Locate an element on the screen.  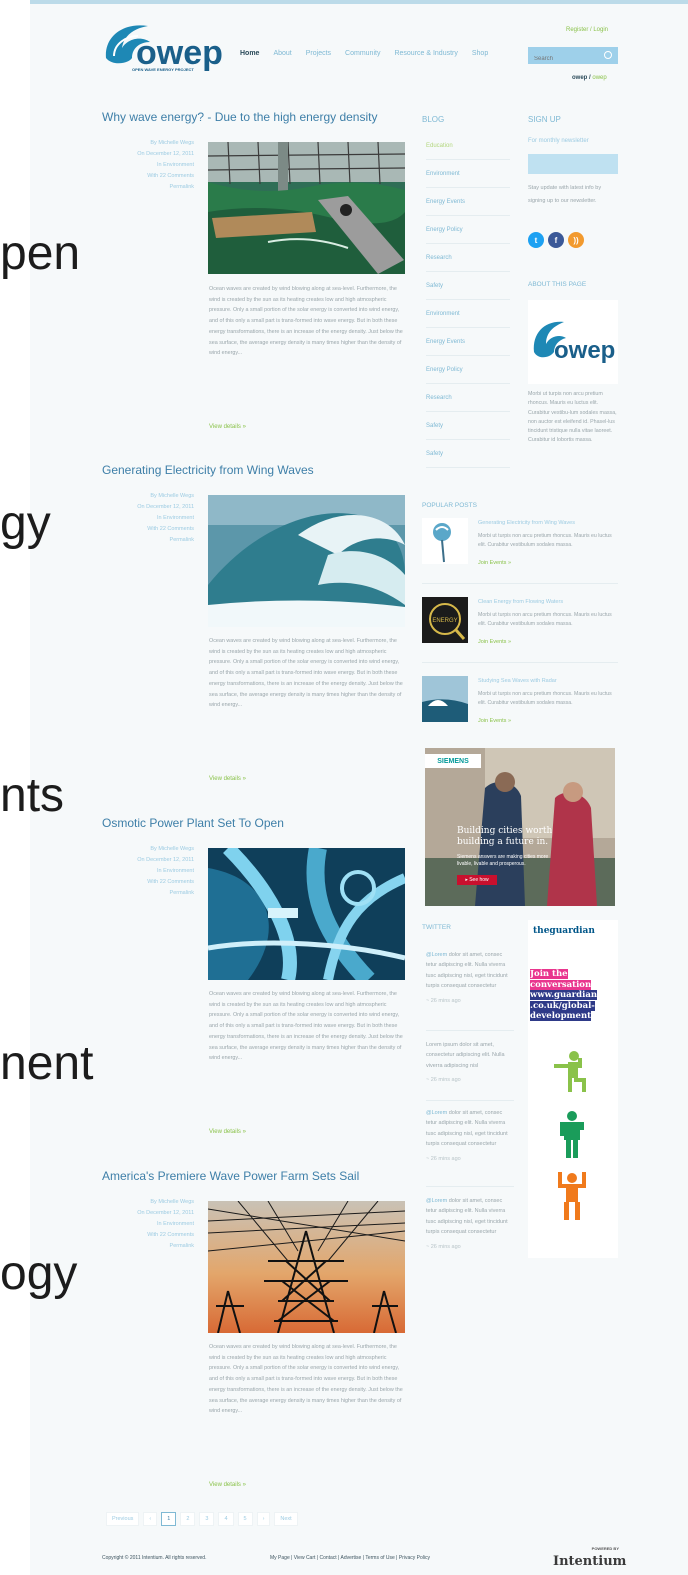
pagination-page: 1 is located at coordinates (169, 1519).